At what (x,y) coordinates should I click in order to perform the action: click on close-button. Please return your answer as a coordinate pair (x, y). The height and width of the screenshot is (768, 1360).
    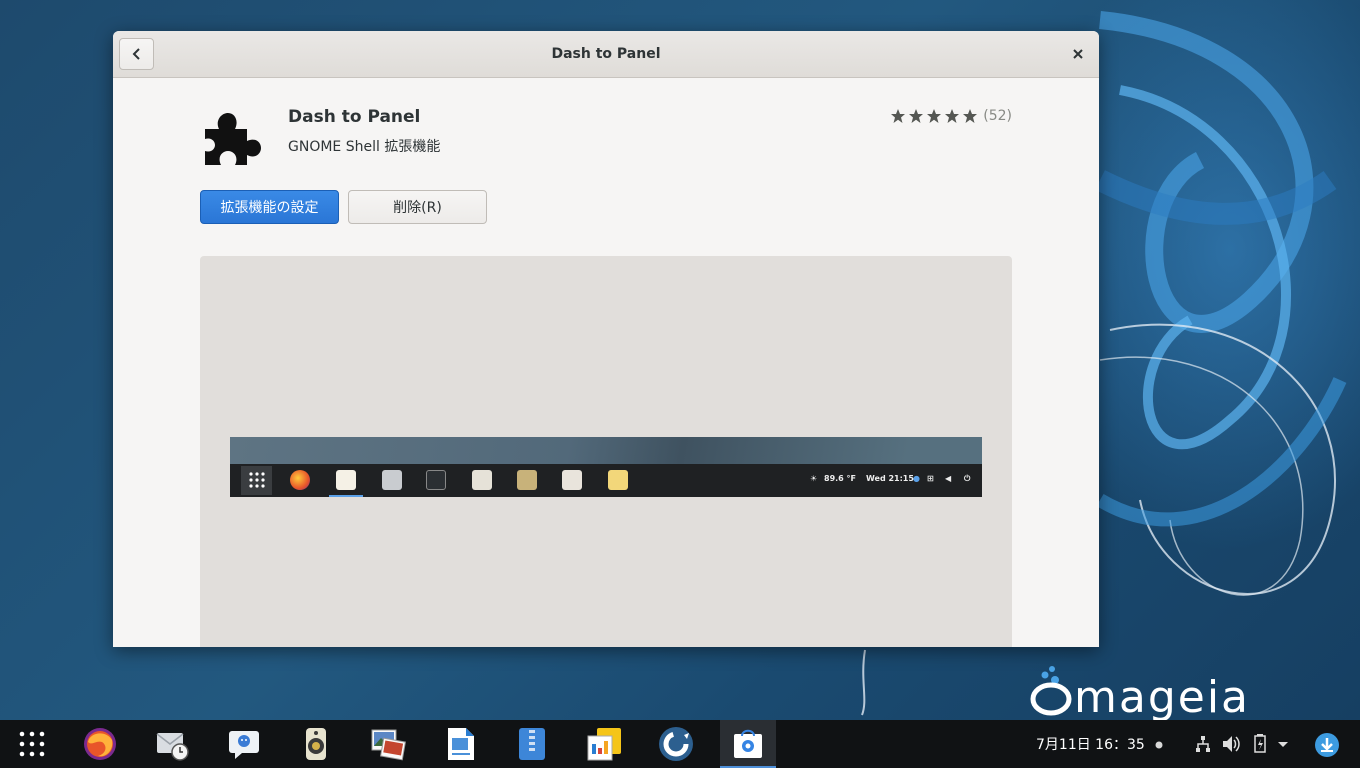
    Looking at the image, I should click on (1078, 54).